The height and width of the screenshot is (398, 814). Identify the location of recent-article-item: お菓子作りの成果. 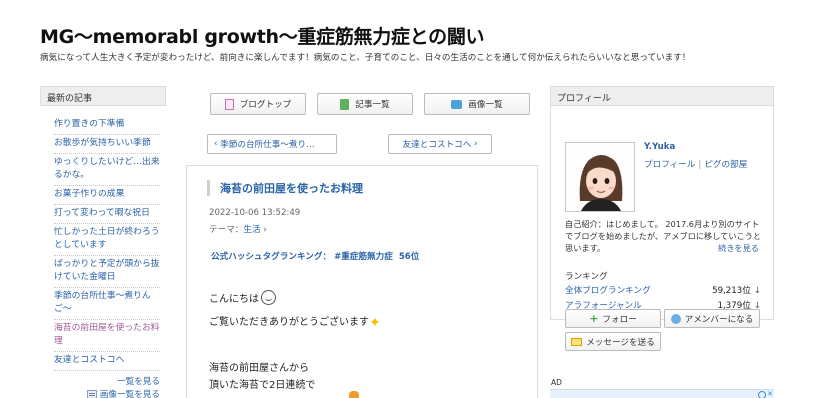
(107, 195).